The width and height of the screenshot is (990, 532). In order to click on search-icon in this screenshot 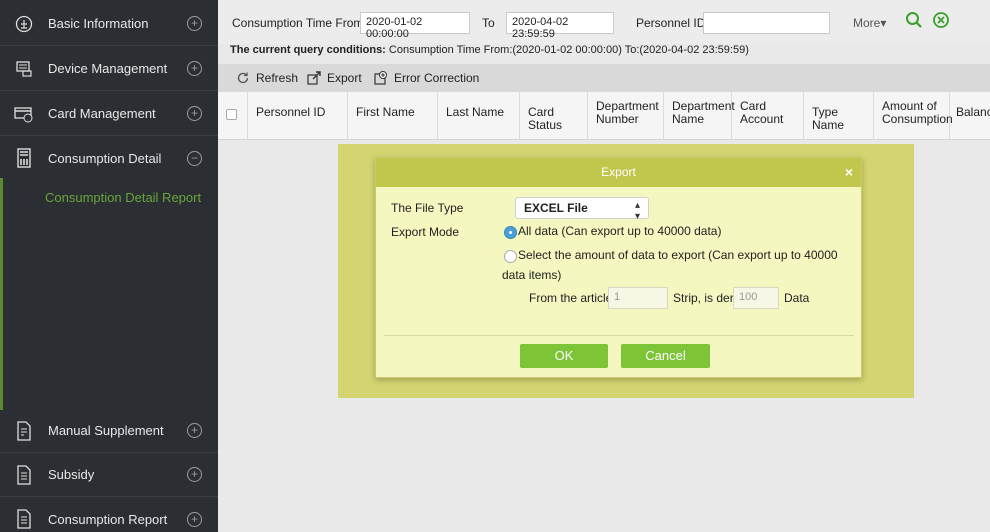, I will do `click(914, 21)`.